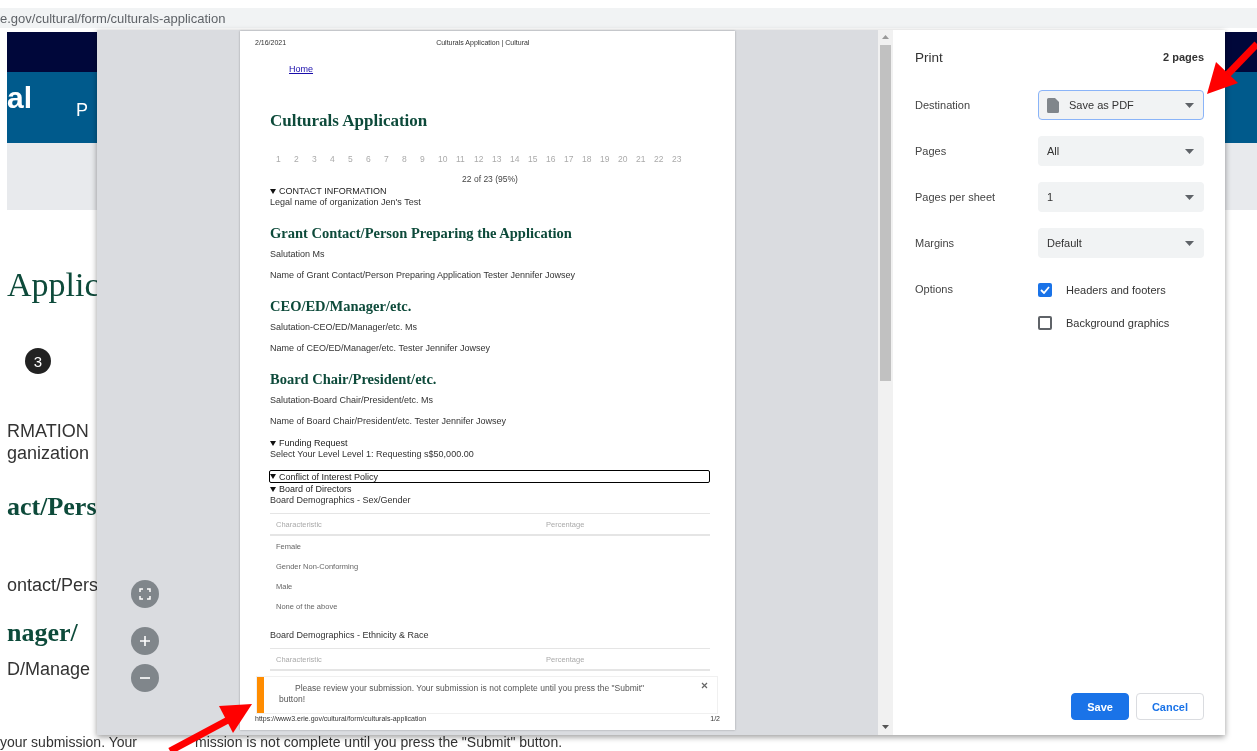 The width and height of the screenshot is (1257, 751). What do you see at coordinates (1118, 323) in the screenshot?
I see `checkbox-label: Background graphics` at bounding box center [1118, 323].